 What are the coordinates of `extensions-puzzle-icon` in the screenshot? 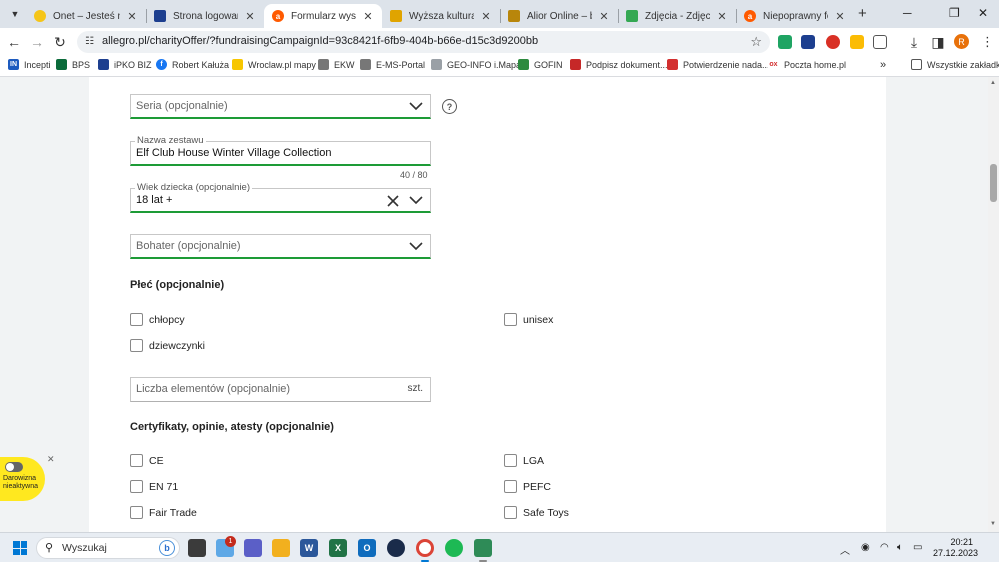 It's located at (880, 42).